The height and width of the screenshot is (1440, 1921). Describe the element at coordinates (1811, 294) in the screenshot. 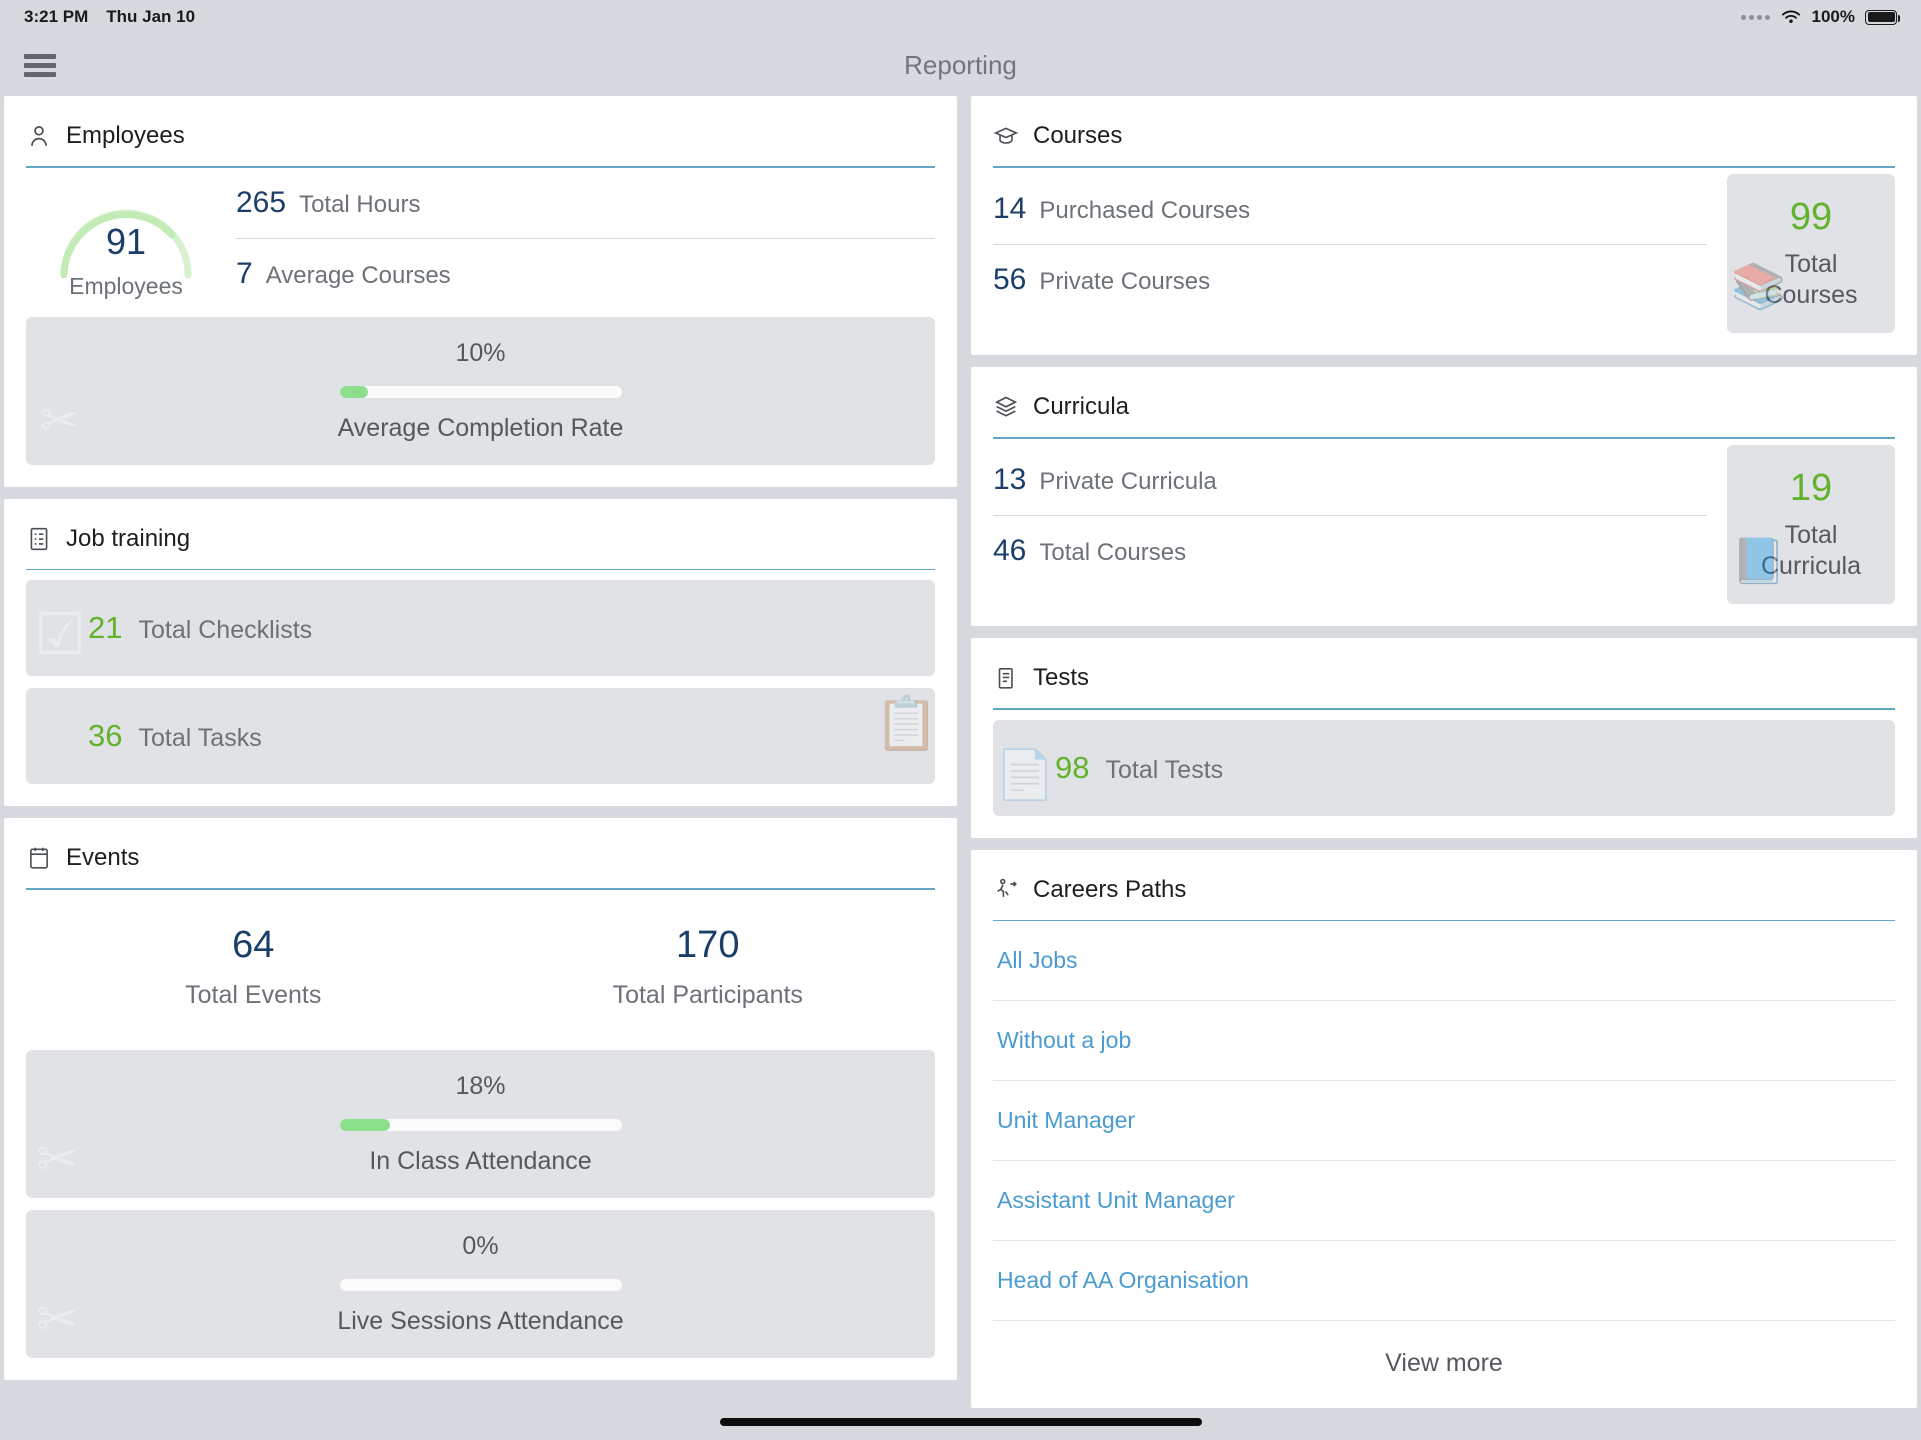

I see `total-courses-label-line2: Courses` at that location.